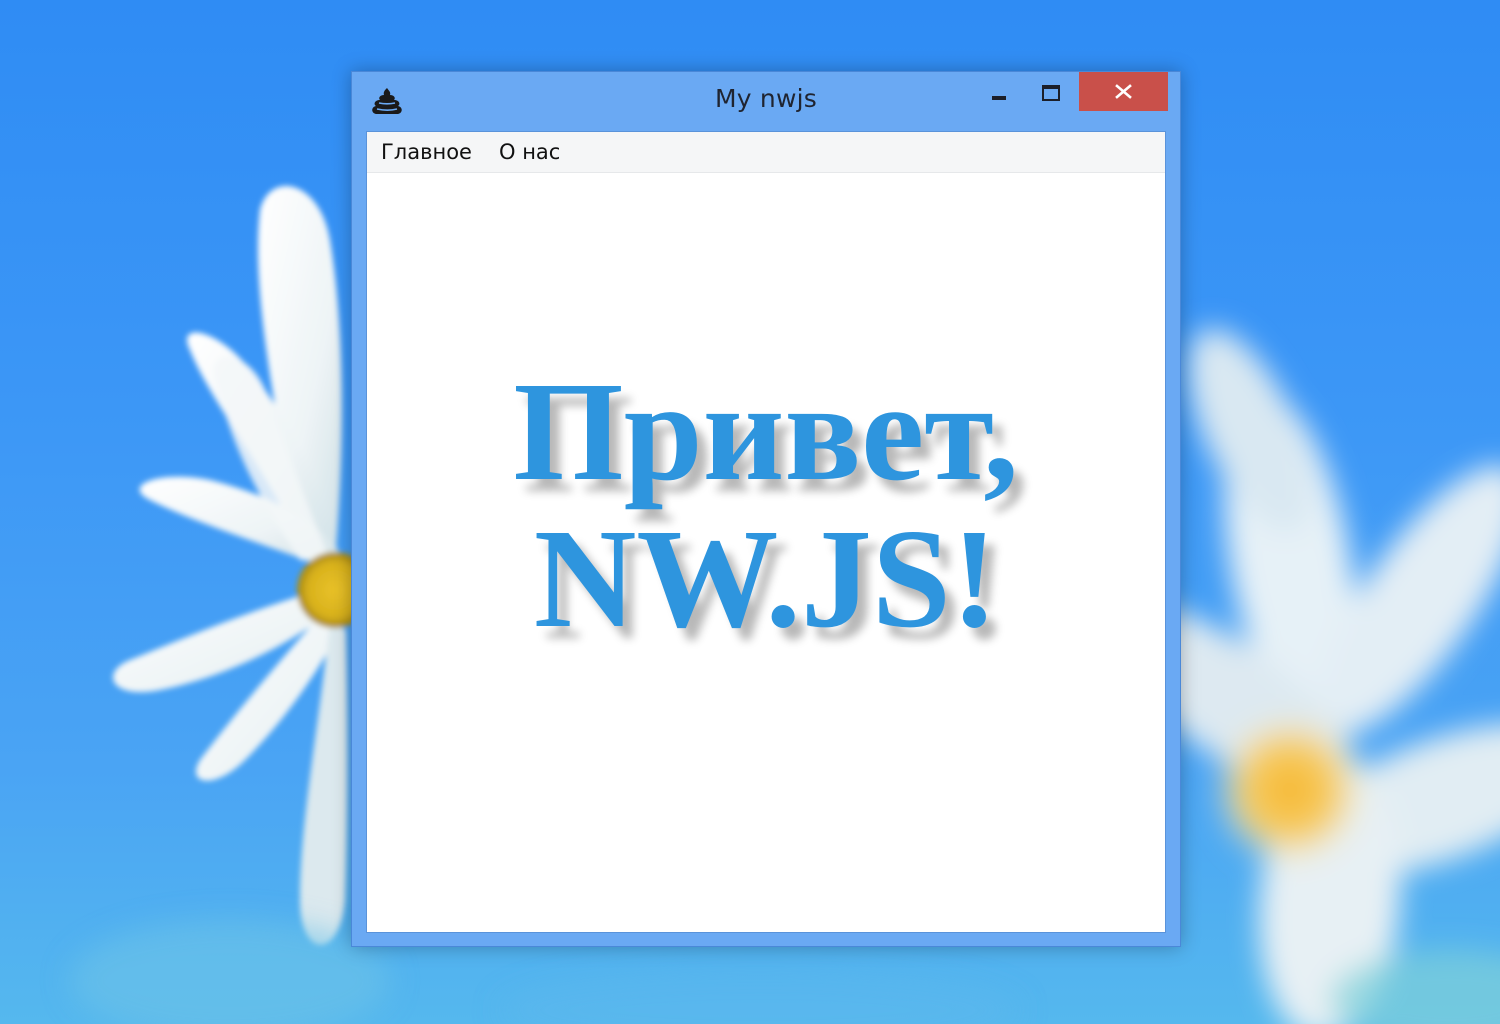 The height and width of the screenshot is (1024, 1500). Describe the element at coordinates (766, 431) in the screenshot. I see `greeting-line-1: Привет,` at that location.